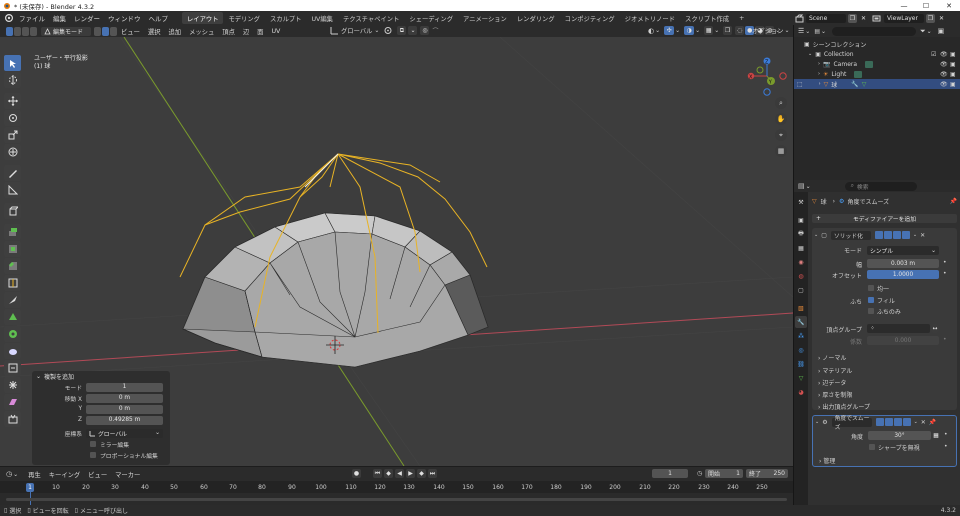  I want to click on menu-edge: 辺, so click(246, 31).